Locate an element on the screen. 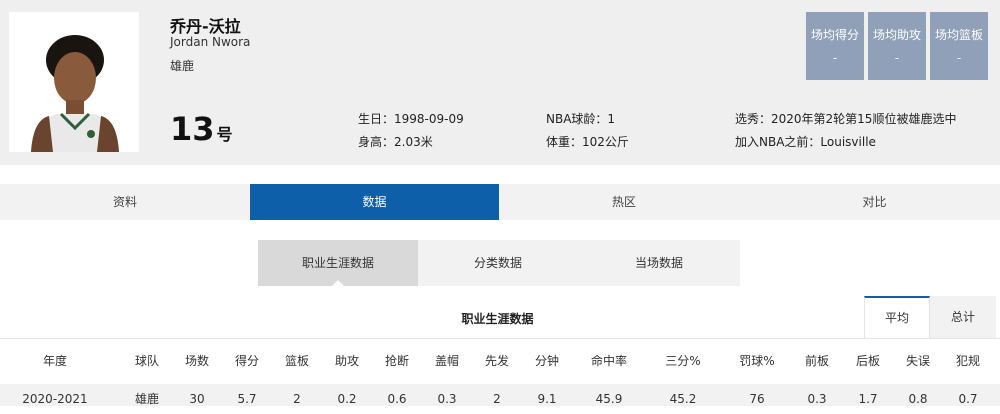  cell-points: 5.7 is located at coordinates (247, 399).